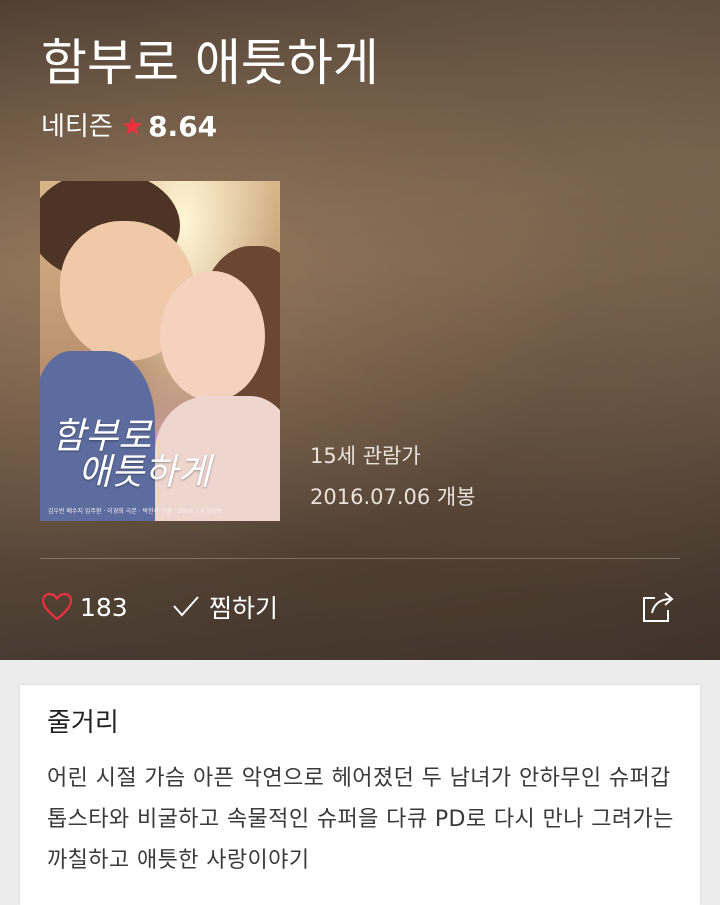  What do you see at coordinates (77, 127) in the screenshot?
I see `rating-label: 네티즌` at bounding box center [77, 127].